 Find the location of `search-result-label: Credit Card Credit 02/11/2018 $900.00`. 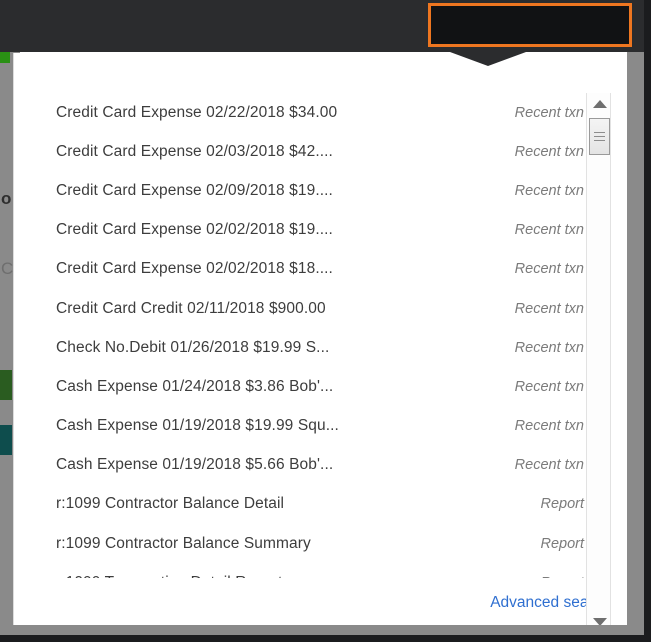

search-result-label: Credit Card Credit 02/11/2018 $900.00 is located at coordinates (191, 308).